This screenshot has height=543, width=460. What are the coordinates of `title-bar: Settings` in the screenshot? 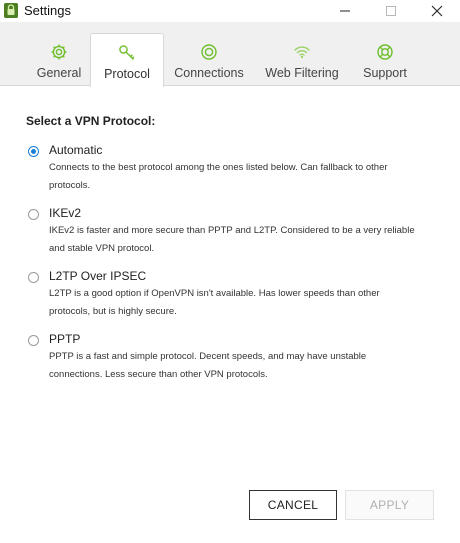 It's located at (230, 11).